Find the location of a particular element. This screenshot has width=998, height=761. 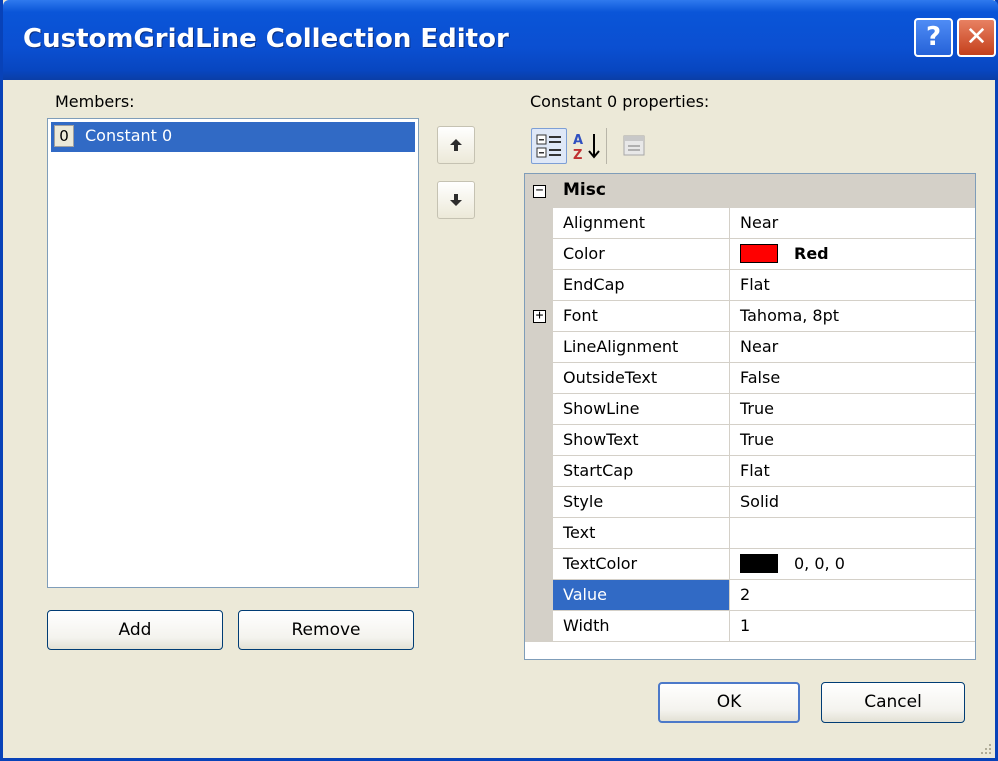

property-row: Alignment Near is located at coordinates (750, 223).